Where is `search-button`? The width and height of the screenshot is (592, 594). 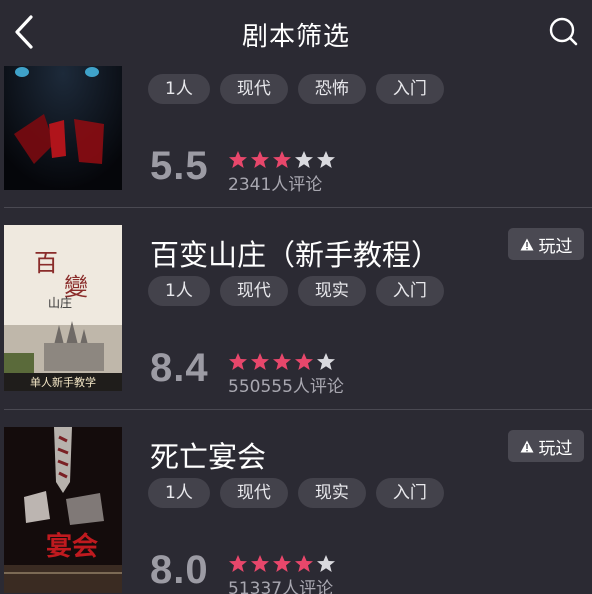 search-button is located at coordinates (564, 32).